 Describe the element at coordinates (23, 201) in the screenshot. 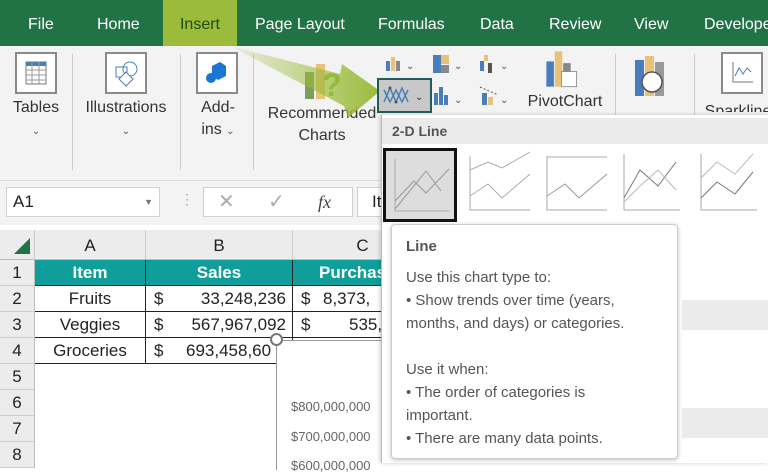

I see `name-box-value: A1` at that location.